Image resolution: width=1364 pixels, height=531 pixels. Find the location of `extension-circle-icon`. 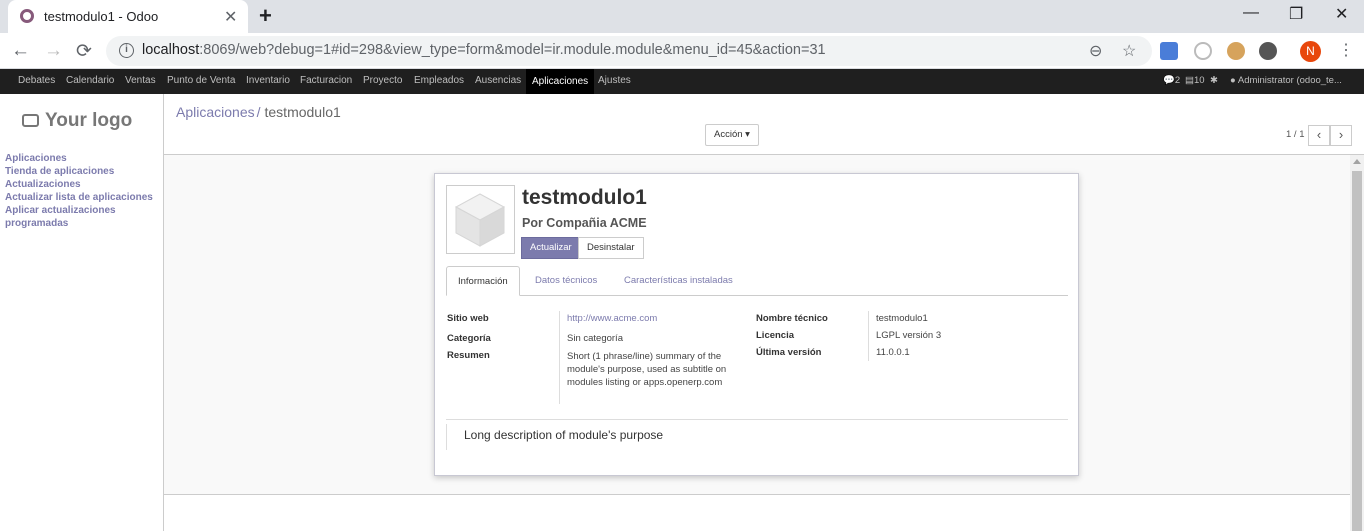

extension-circle-icon is located at coordinates (1268, 51).